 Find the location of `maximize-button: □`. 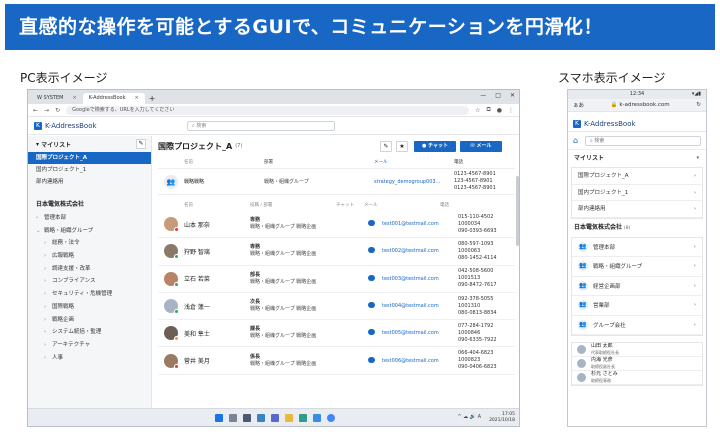

maximize-button: □ is located at coordinates (498, 95).